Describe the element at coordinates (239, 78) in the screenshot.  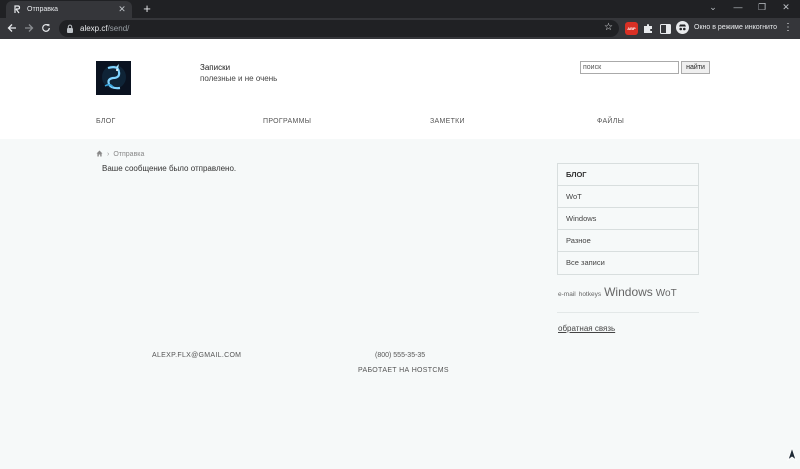
I see `site-tagline: полезные и не очень` at that location.